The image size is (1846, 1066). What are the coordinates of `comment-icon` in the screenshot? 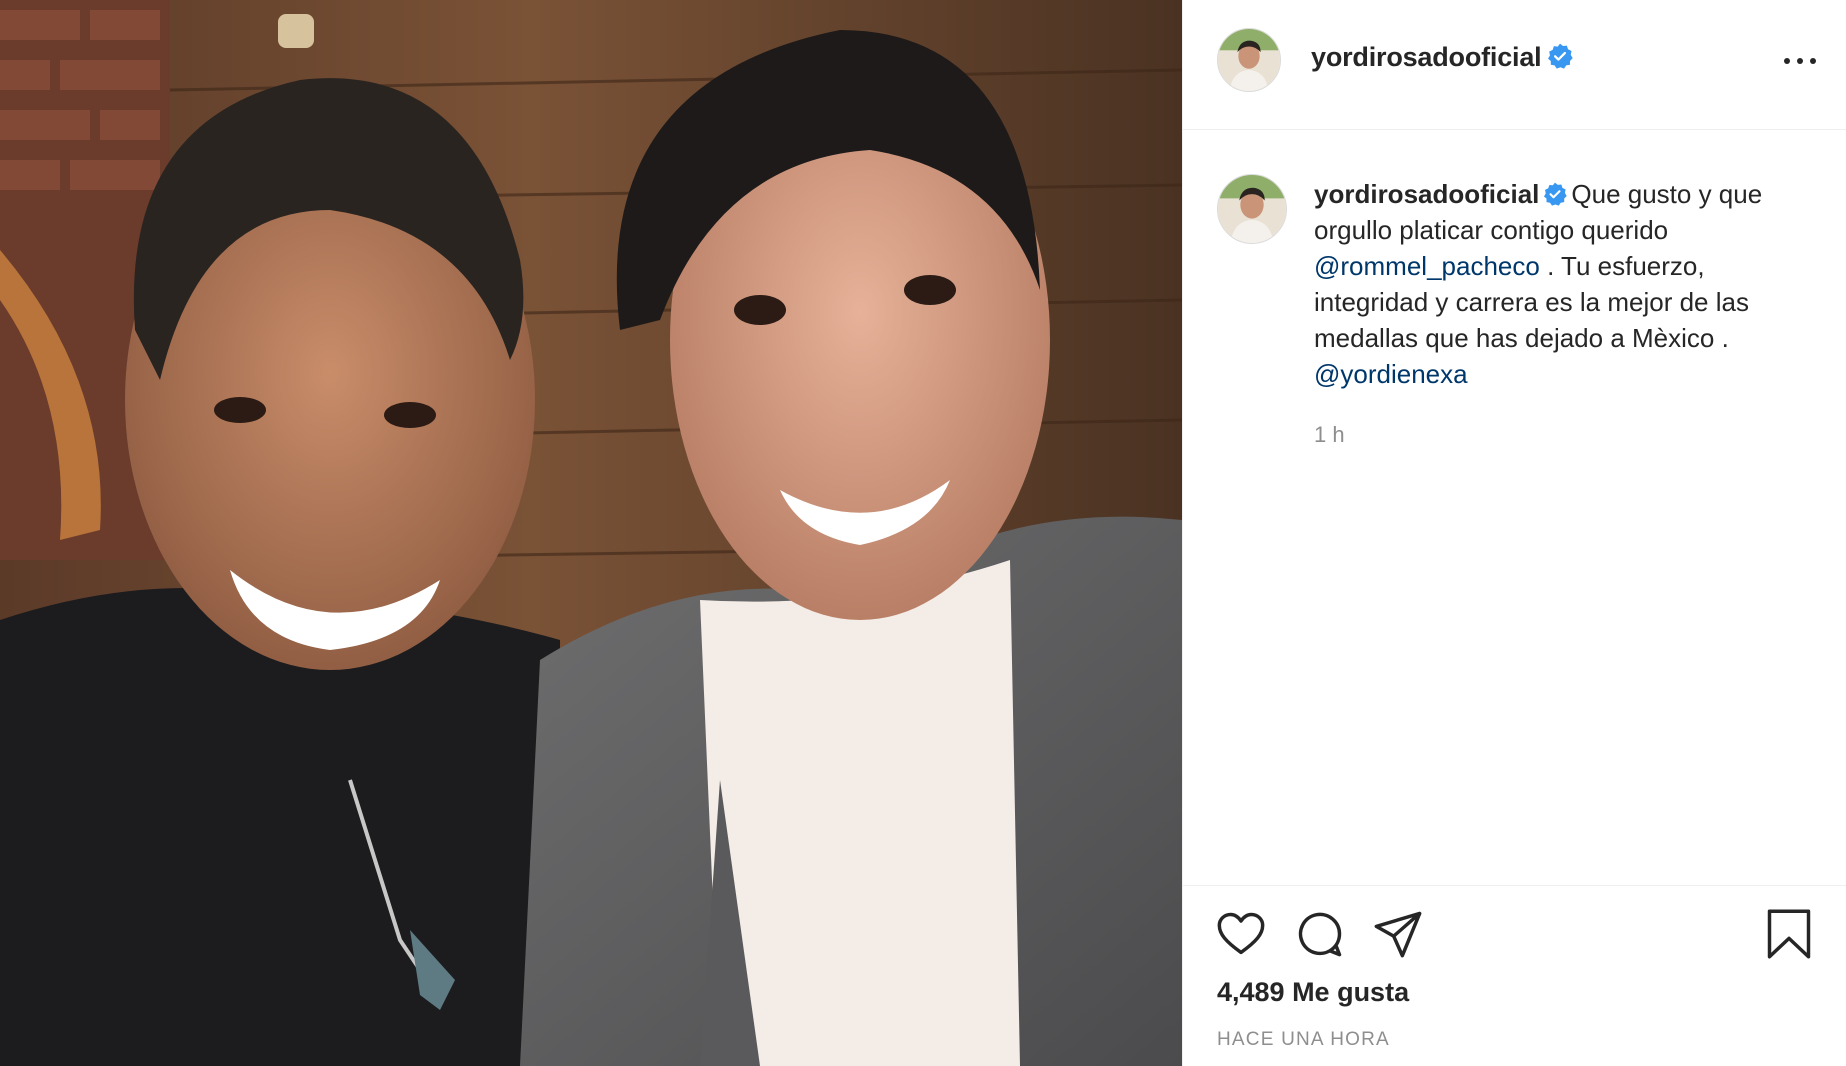 It's located at (1320, 934).